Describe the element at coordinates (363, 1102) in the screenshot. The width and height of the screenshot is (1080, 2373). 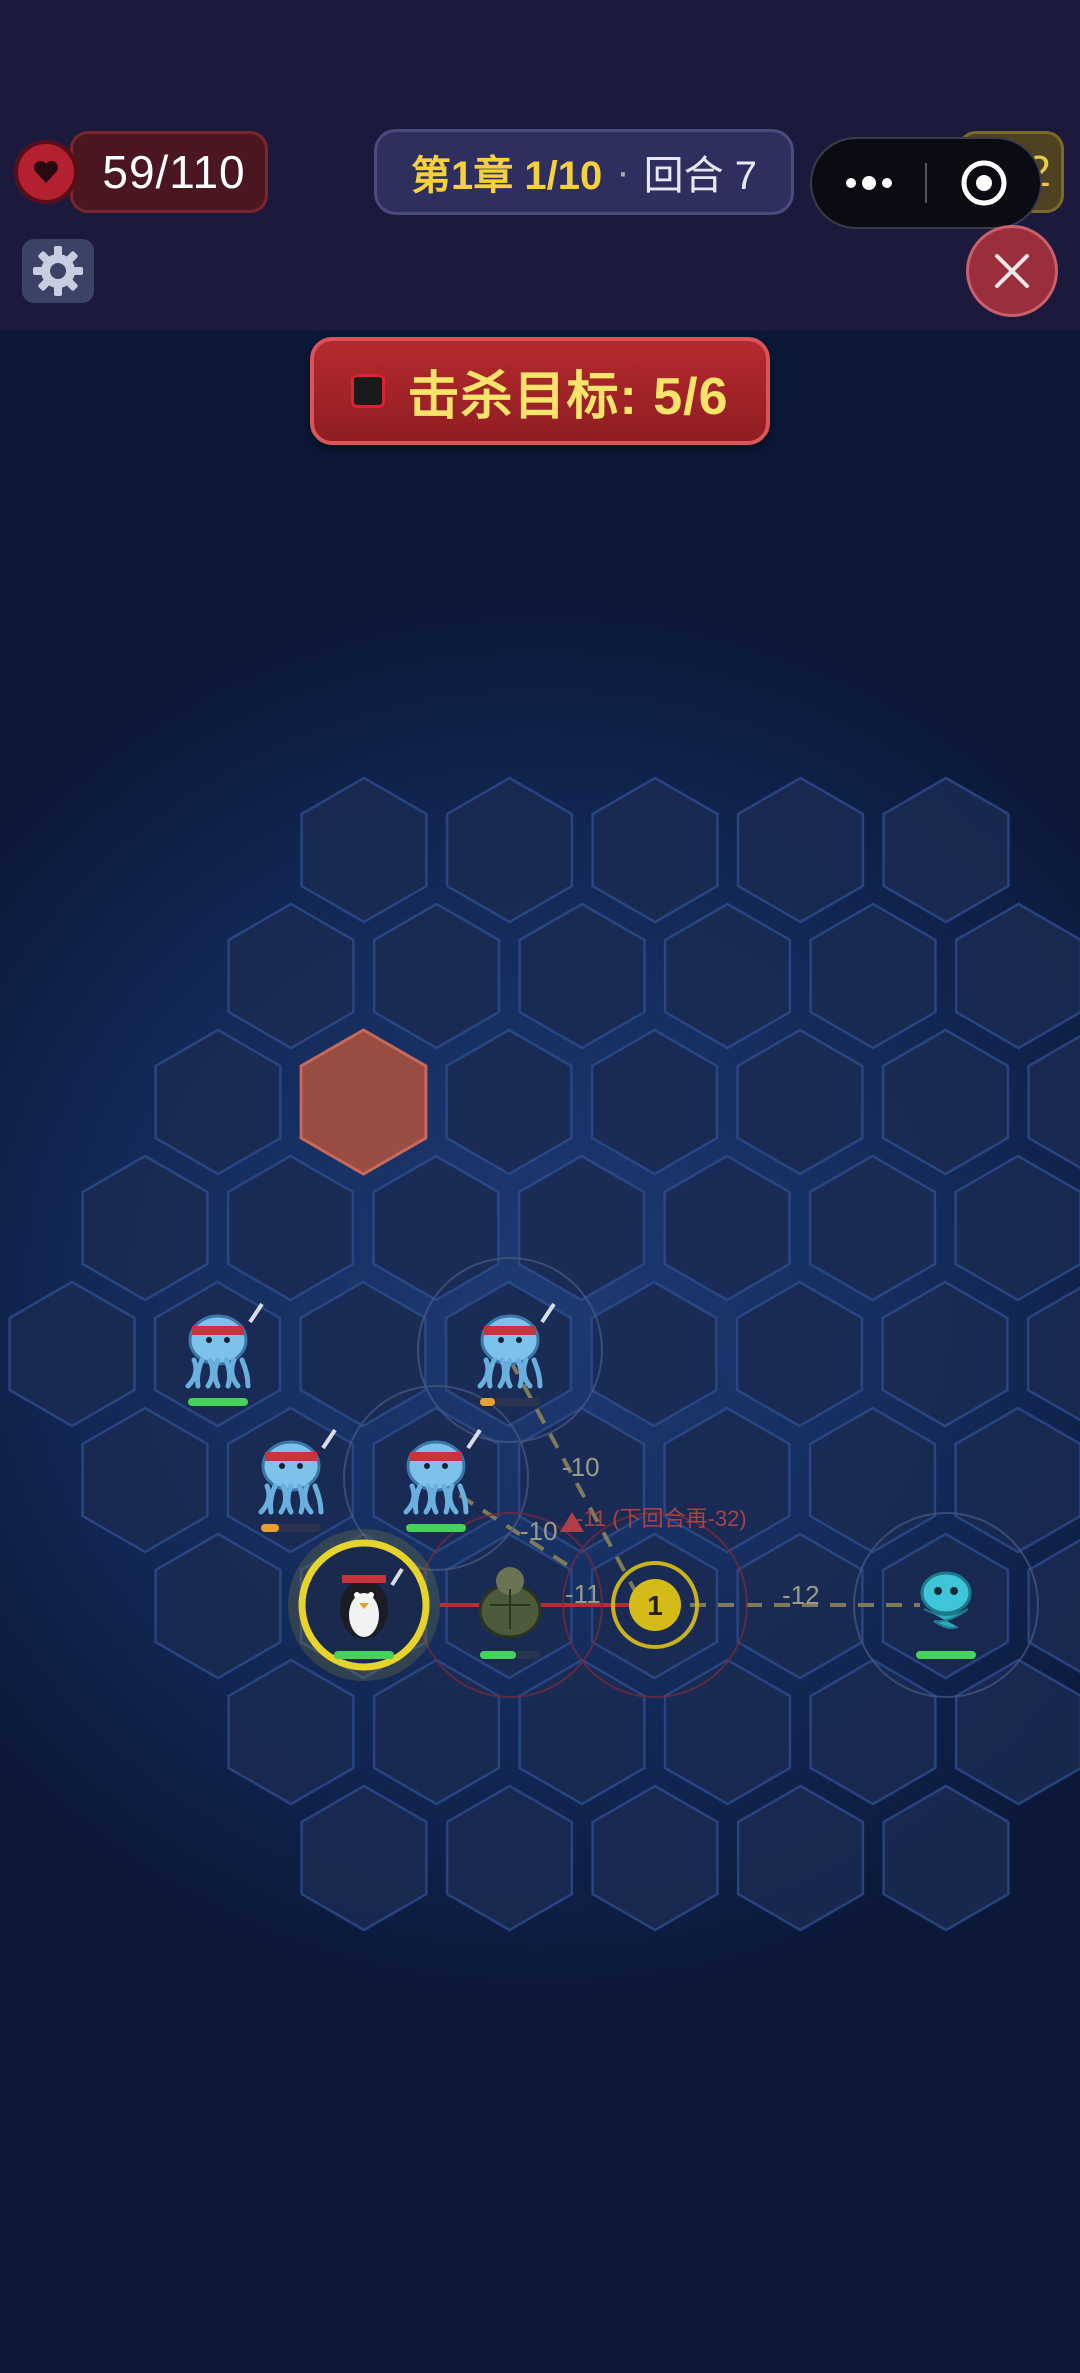
I see `hex-tile-highlighted` at that location.